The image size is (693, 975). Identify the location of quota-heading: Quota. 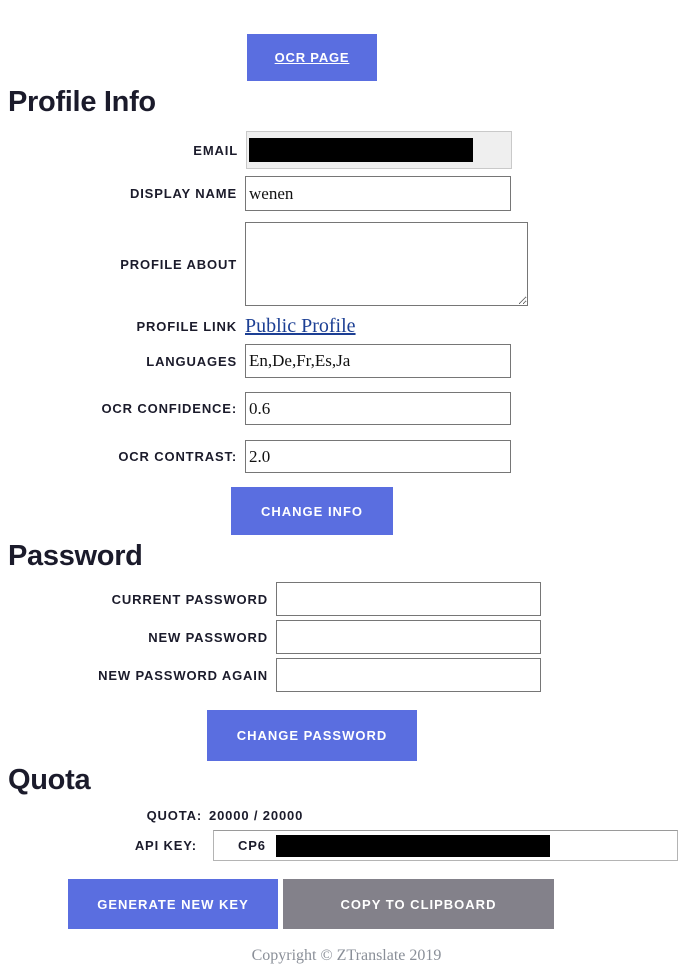
(49, 780).